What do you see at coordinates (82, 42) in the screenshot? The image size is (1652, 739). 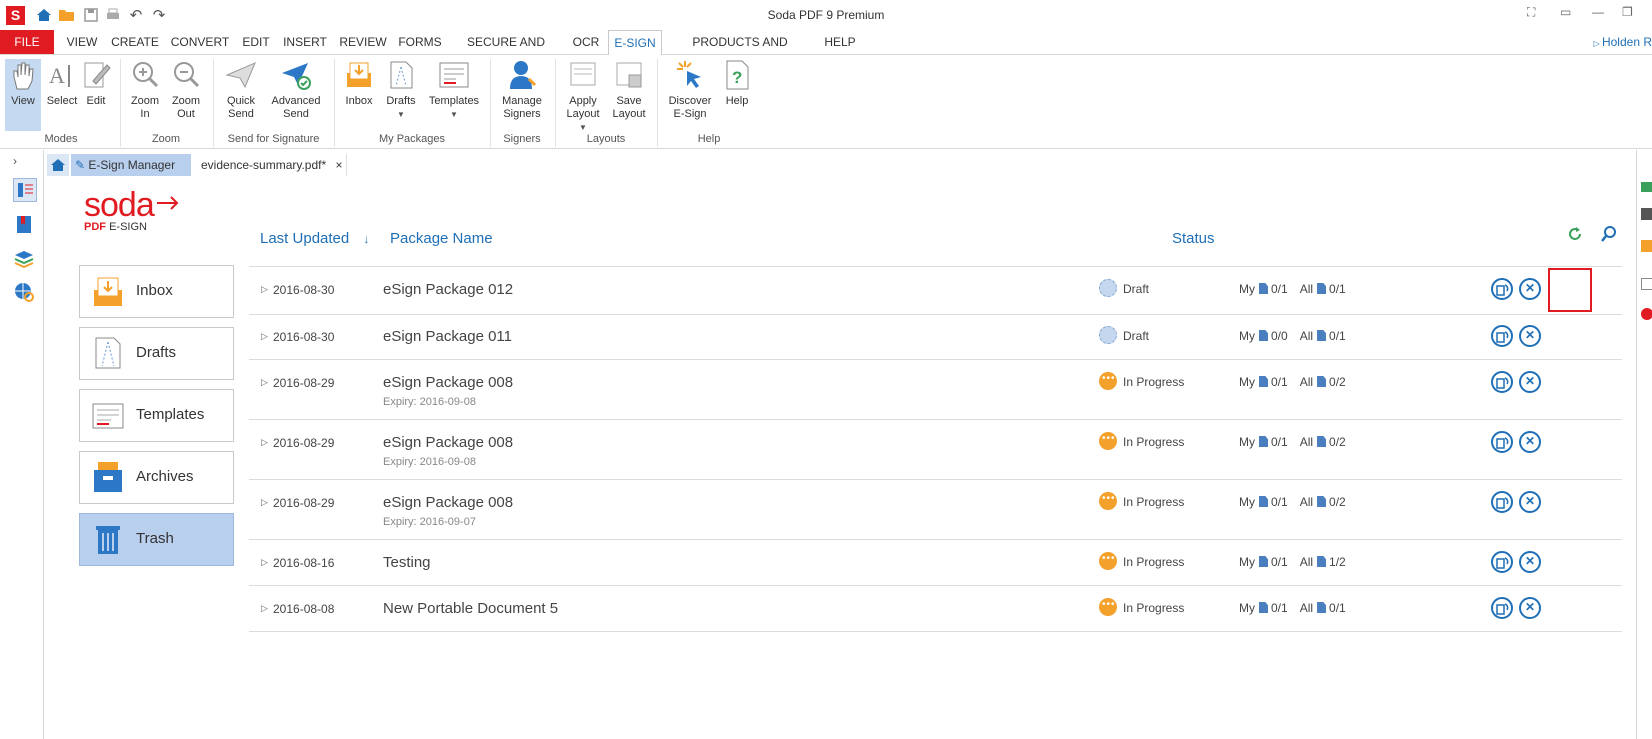 I see `menu-view: VIEW` at bounding box center [82, 42].